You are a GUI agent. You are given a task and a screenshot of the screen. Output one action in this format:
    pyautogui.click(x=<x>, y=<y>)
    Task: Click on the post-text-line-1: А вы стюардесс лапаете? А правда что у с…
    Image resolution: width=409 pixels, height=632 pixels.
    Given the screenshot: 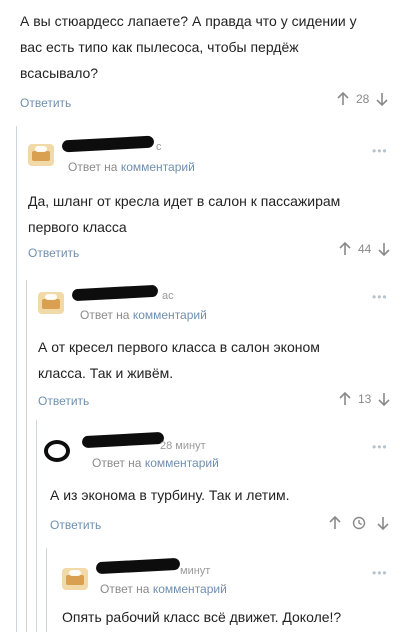 What is the action you would take?
    pyautogui.click(x=188, y=21)
    